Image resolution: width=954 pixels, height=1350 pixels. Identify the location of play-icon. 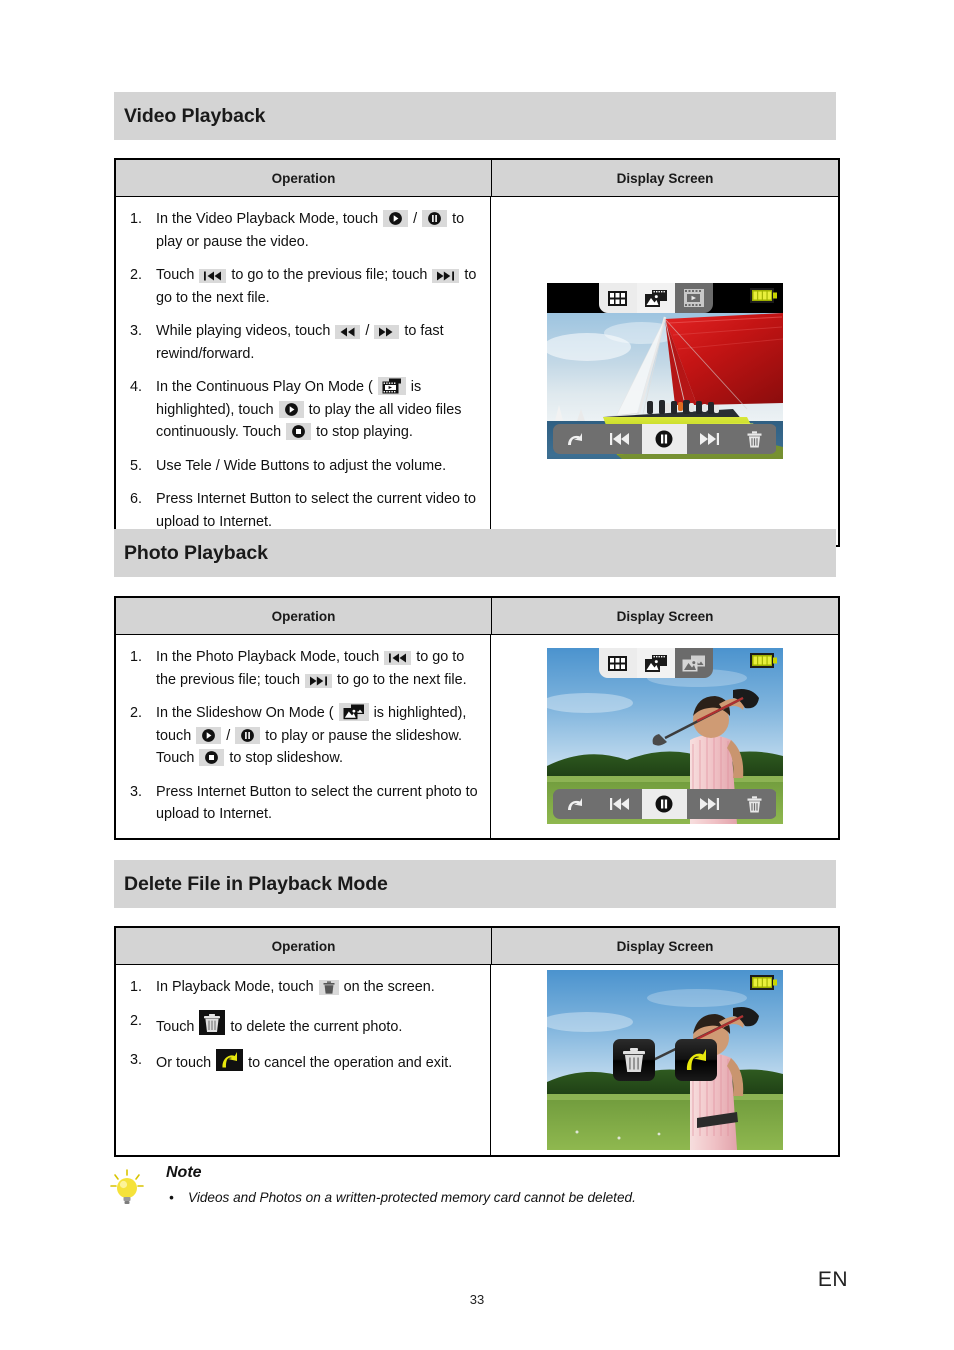
(209, 735).